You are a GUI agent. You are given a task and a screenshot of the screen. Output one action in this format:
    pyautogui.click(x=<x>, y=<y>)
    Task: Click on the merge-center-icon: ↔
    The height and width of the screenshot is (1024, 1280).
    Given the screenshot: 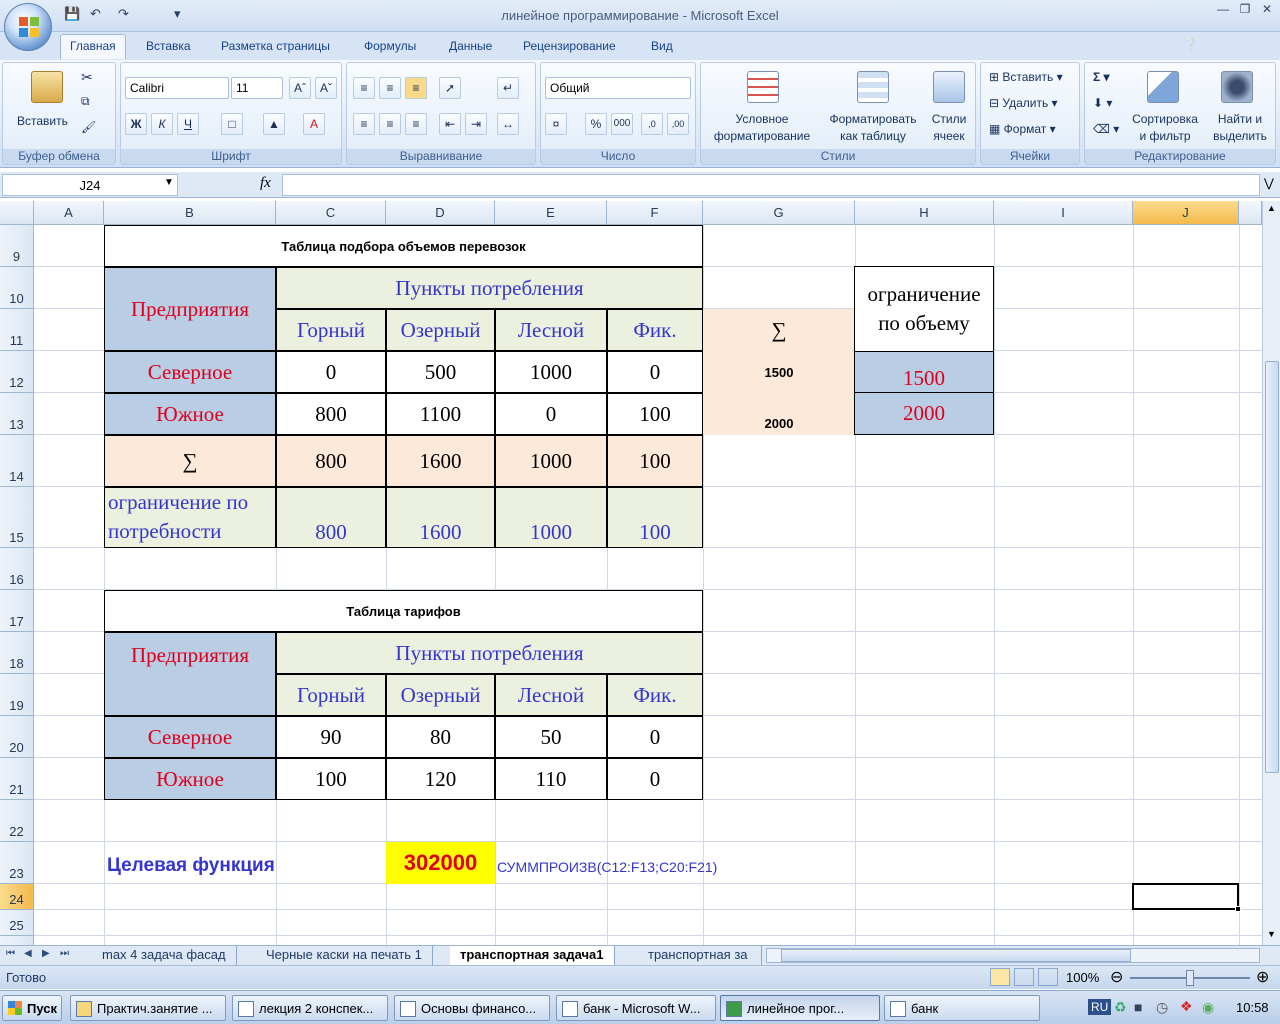 What is the action you would take?
    pyautogui.click(x=508, y=124)
    